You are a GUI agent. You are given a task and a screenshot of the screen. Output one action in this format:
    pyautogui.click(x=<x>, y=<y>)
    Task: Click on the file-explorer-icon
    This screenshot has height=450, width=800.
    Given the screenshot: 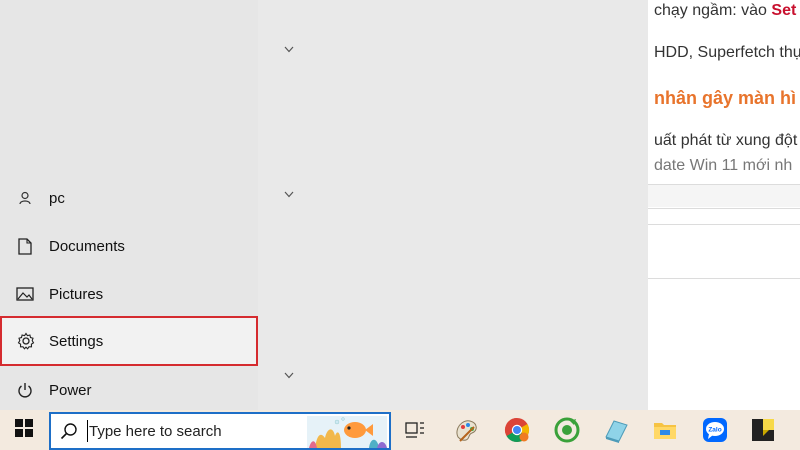 What is the action you would take?
    pyautogui.click(x=665, y=430)
    